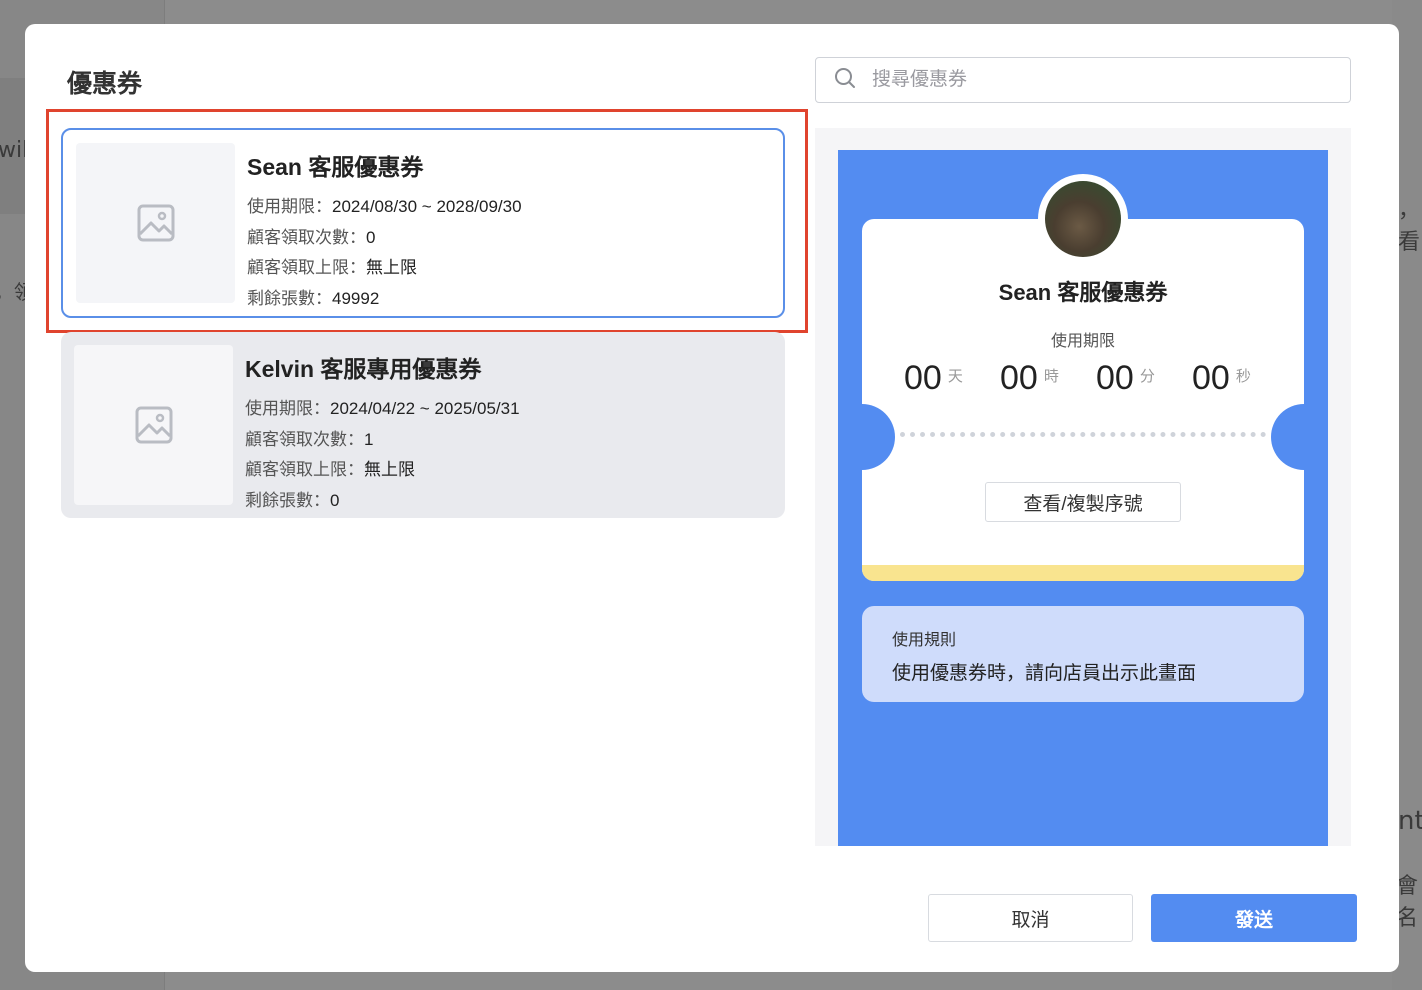 Image resolution: width=1422 pixels, height=990 pixels. Describe the element at coordinates (1092, 80) in the screenshot. I see `search-input` at that location.